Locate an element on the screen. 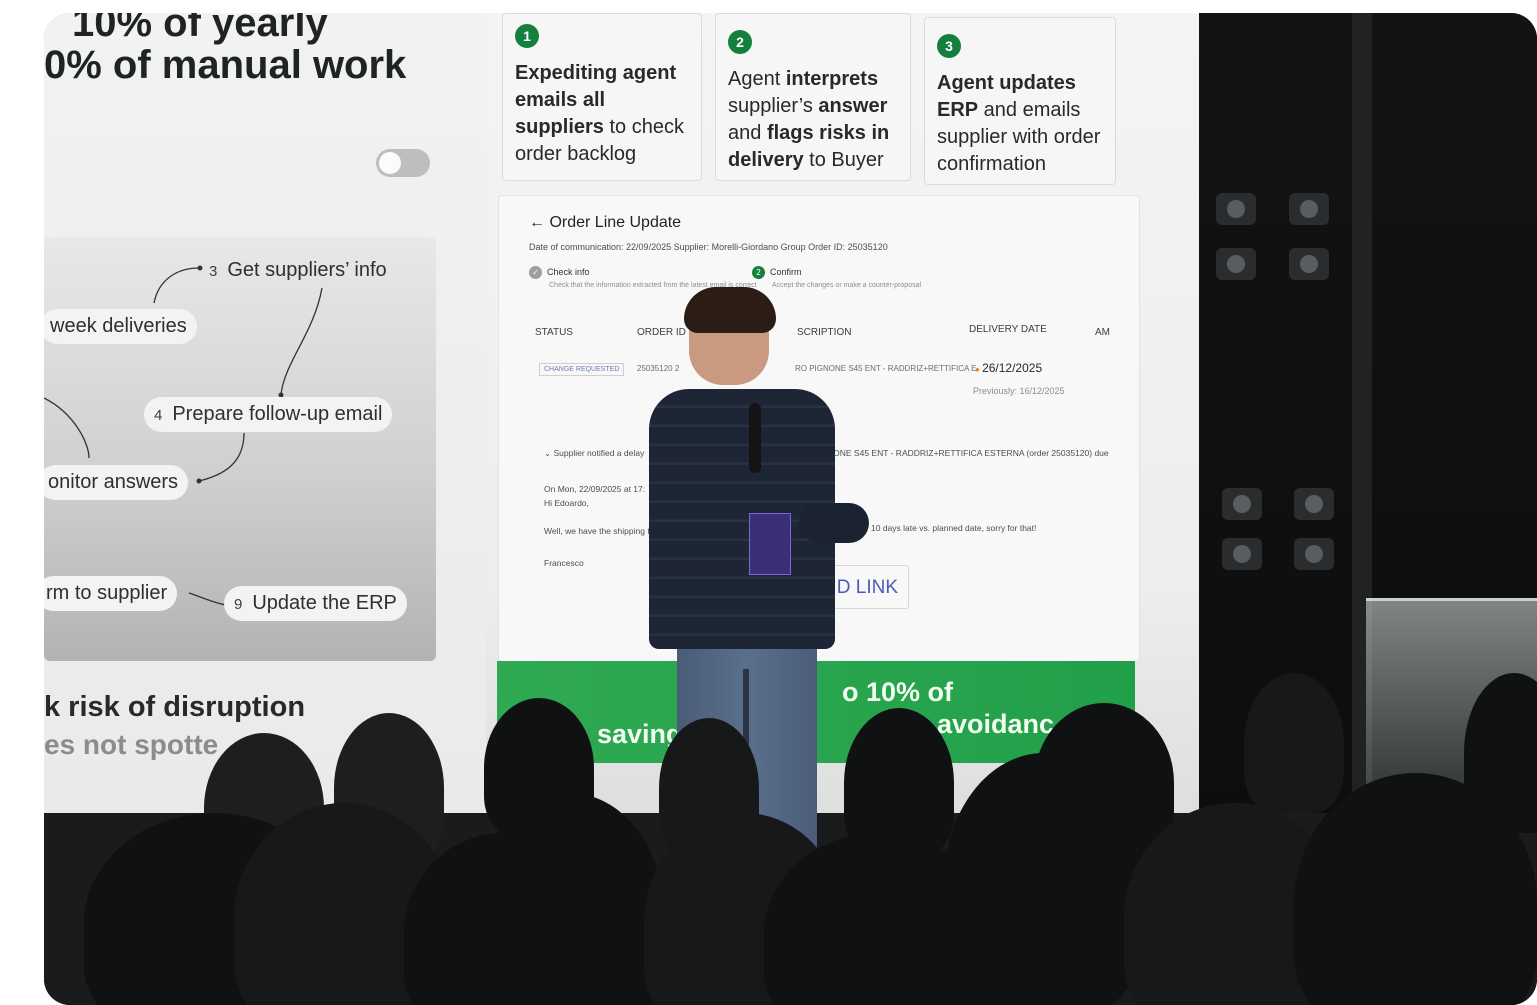 This screenshot has width=1537, height=1005. audience-head is located at coordinates (1294, 743).